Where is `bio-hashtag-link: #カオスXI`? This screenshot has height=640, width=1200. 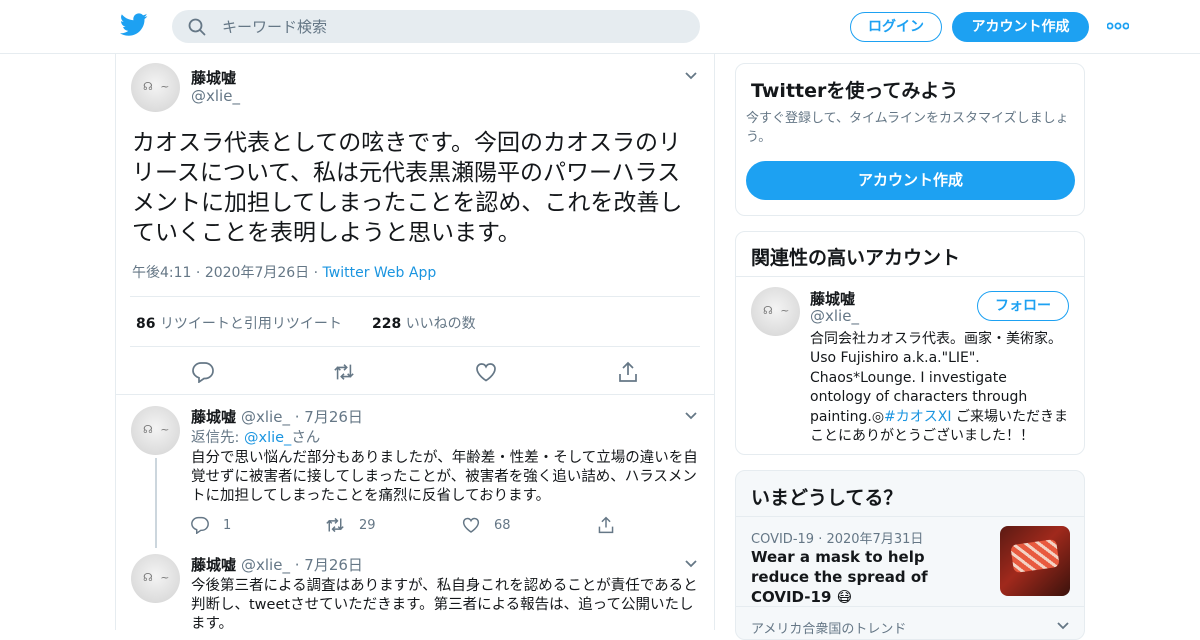 bio-hashtag-link: #カオスXI is located at coordinates (917, 417).